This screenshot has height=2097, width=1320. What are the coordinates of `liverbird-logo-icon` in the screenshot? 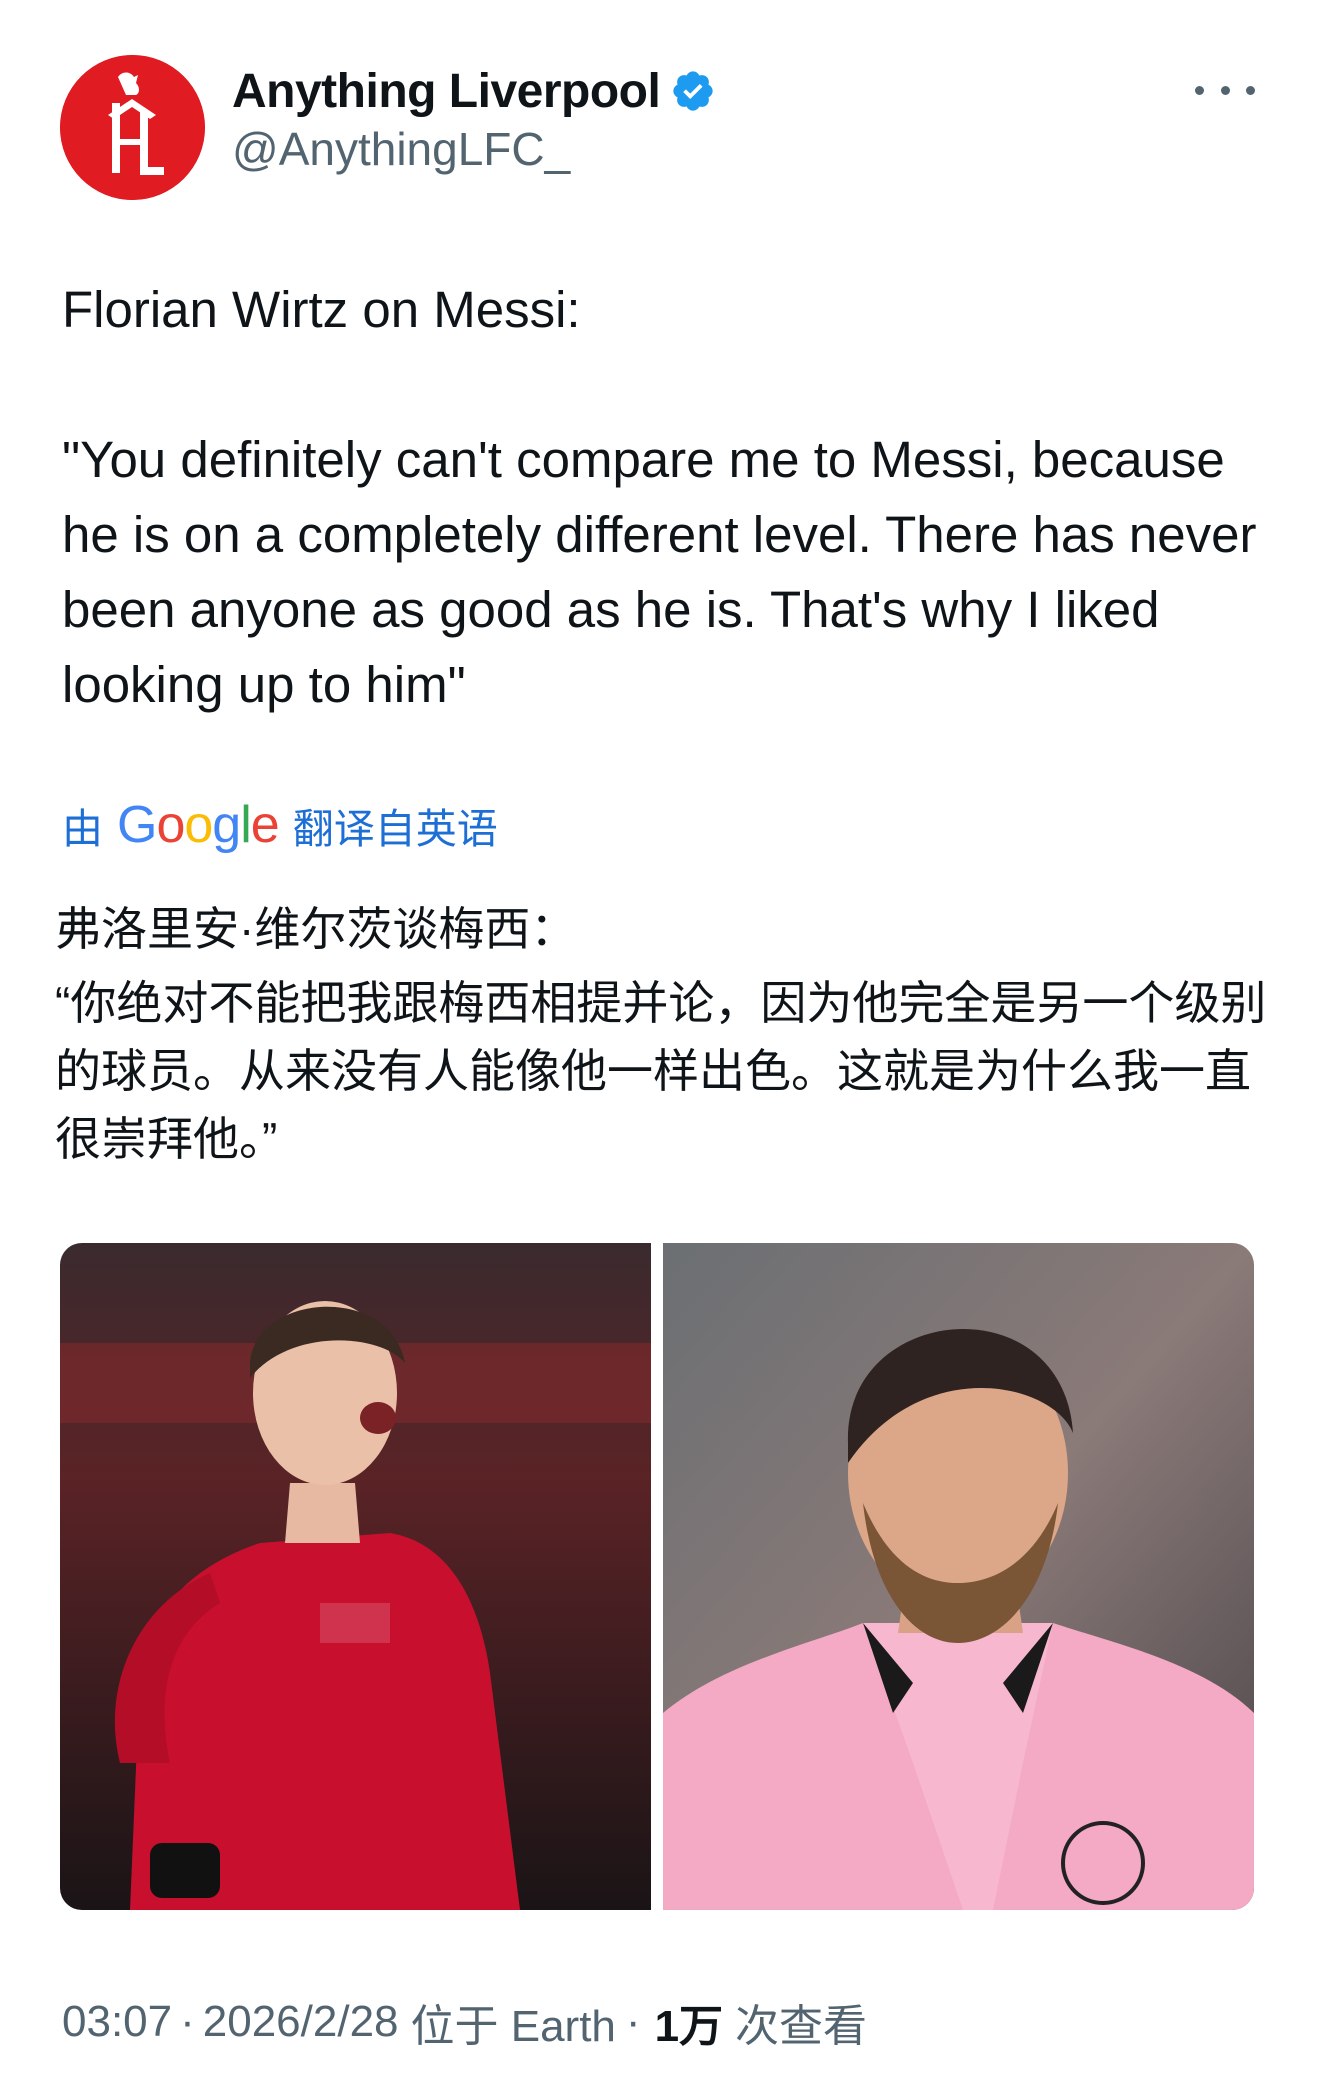 It's located at (132, 127).